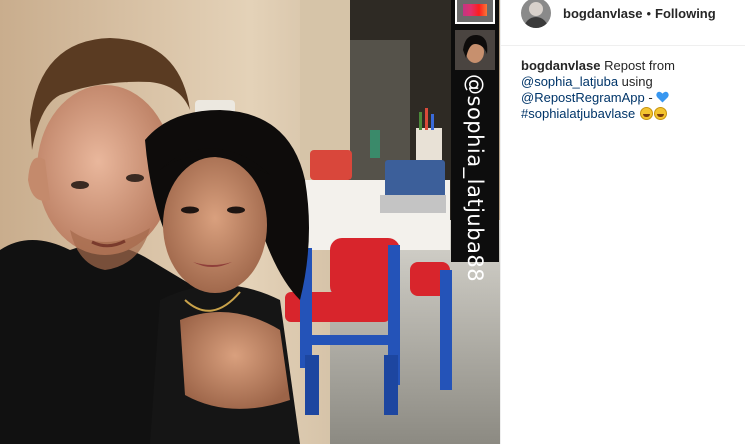 The image size is (745, 444). What do you see at coordinates (646, 113) in the screenshot?
I see `kissing-face-icon` at bounding box center [646, 113].